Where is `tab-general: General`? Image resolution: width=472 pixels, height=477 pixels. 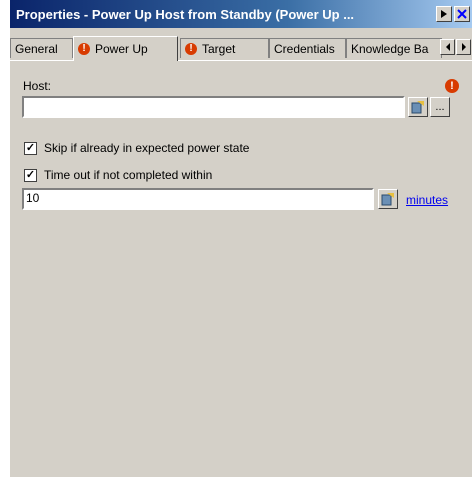
tab-general: General is located at coordinates (41, 48).